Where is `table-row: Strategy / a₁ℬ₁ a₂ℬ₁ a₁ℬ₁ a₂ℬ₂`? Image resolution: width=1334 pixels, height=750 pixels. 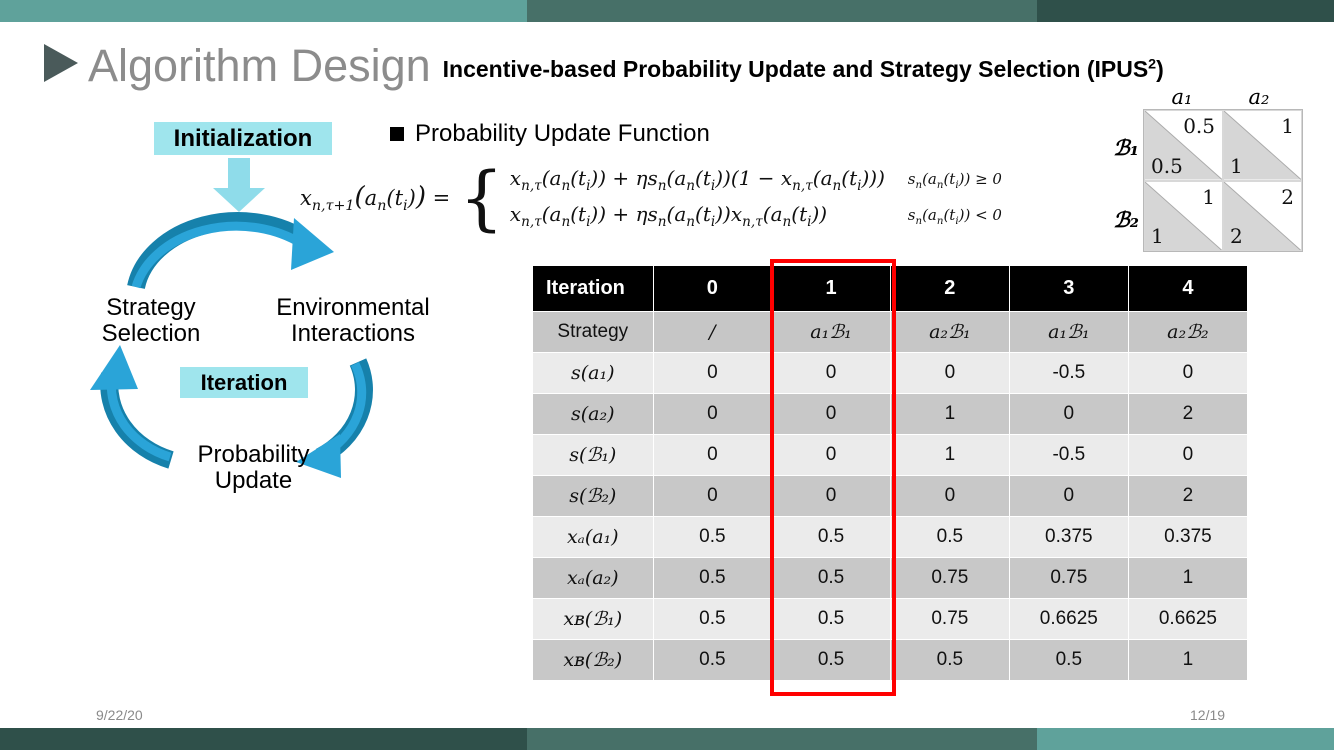
table-row: Strategy / a₁ℬ₁ a₂ℬ₁ a₁ℬ₁ a₂ℬ₂ is located at coordinates (890, 332).